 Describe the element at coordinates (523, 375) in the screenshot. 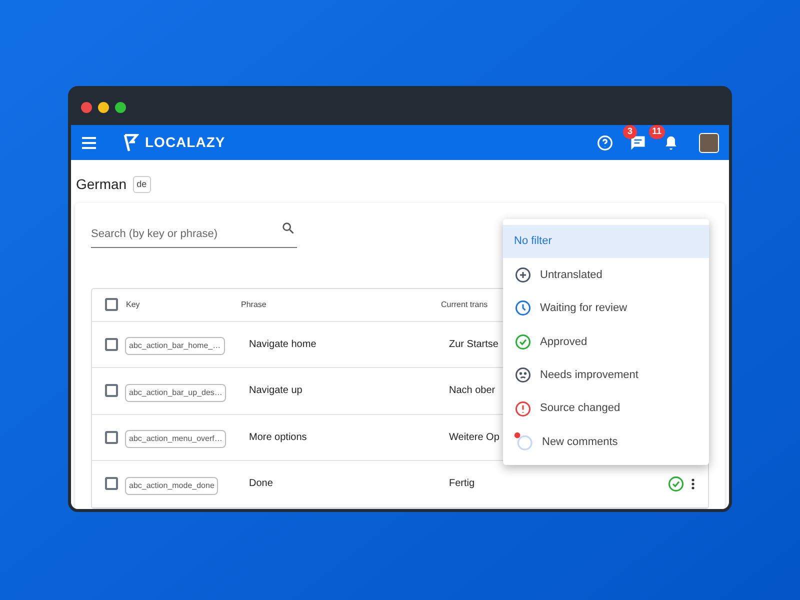

I see `frown-face-icon` at that location.